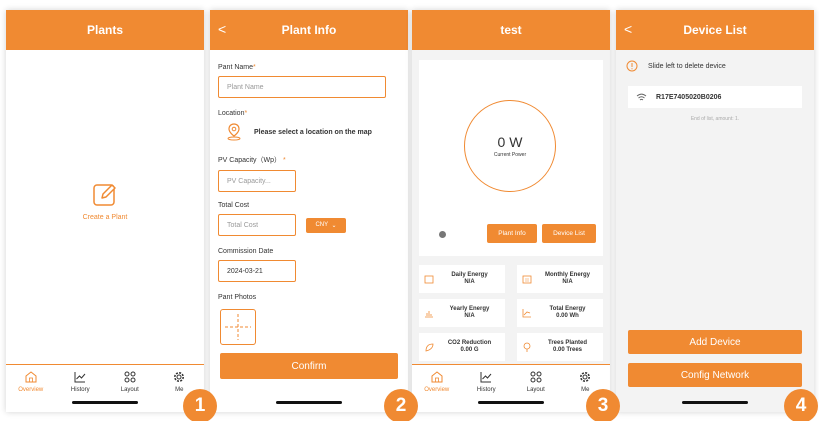 This screenshot has width=819, height=421. Describe the element at coordinates (429, 314) in the screenshot. I see `bar-chart-icon` at that location.